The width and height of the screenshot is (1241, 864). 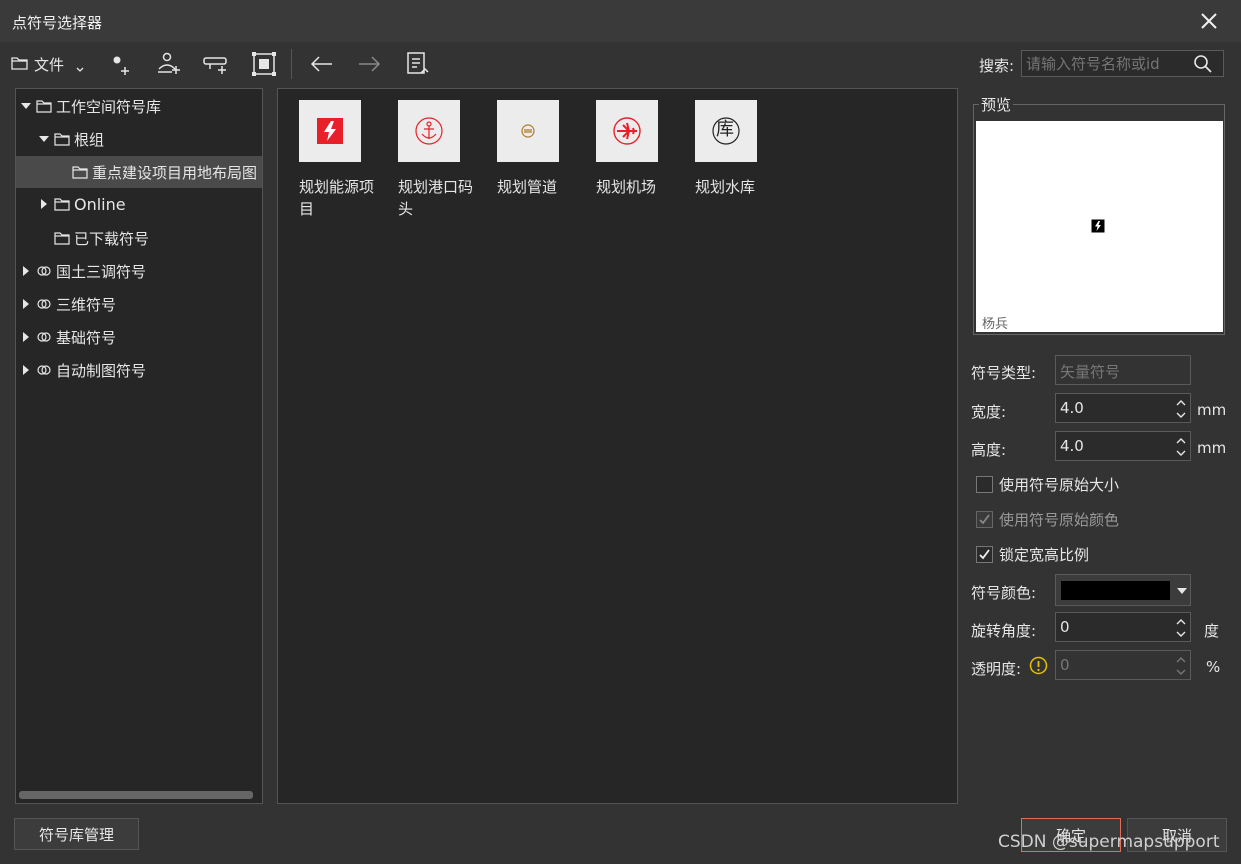 I want to click on rotation-unit: 度, so click(x=1212, y=631).